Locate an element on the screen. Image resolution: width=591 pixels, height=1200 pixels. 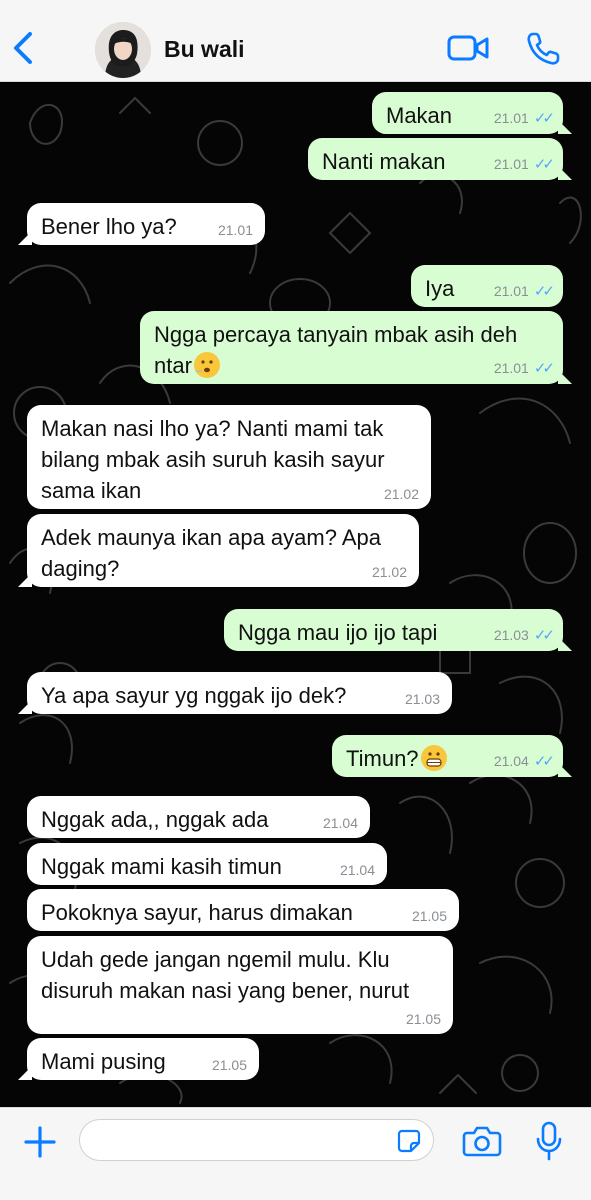
message-bubble-incoming: Mami pusing 21.05 is located at coordinates (138, 1059).